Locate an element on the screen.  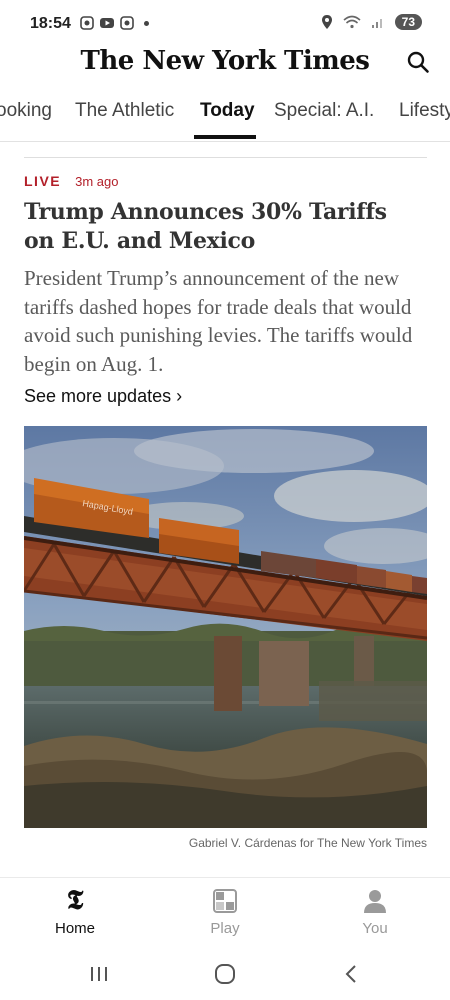
back-chevron-icon is located at coordinates (350, 974).